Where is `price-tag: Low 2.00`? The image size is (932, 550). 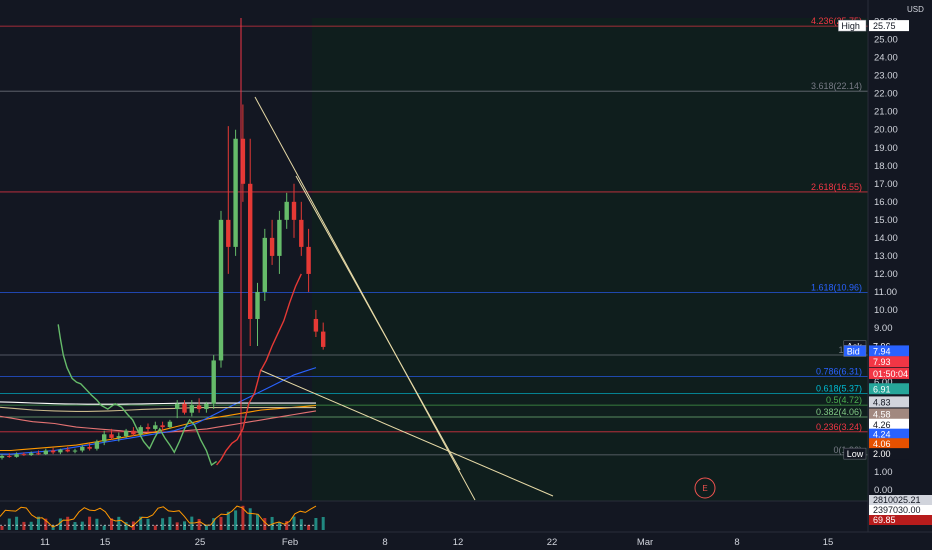 price-tag: Low 2.00 is located at coordinates (876, 453).